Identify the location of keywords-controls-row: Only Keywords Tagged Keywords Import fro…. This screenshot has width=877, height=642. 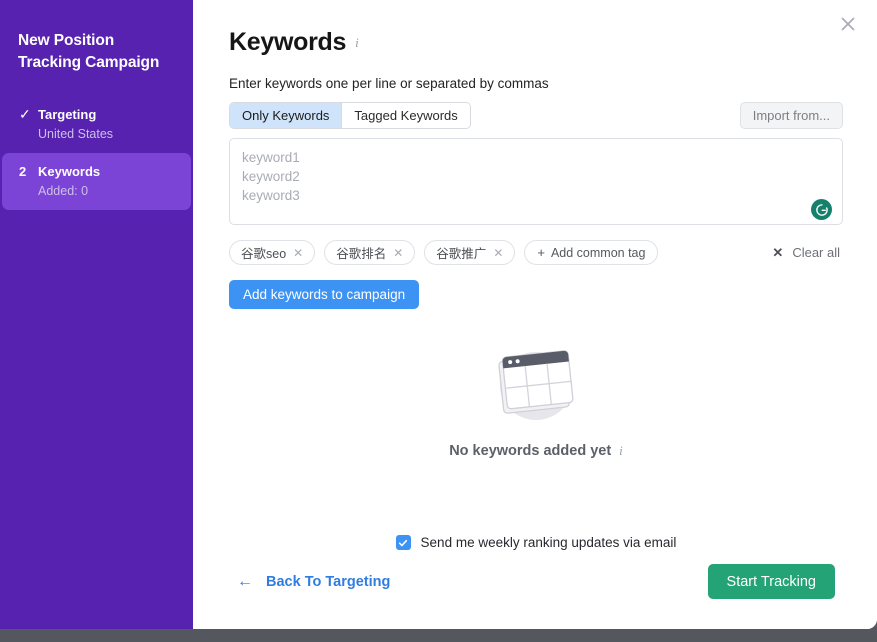
(536, 115).